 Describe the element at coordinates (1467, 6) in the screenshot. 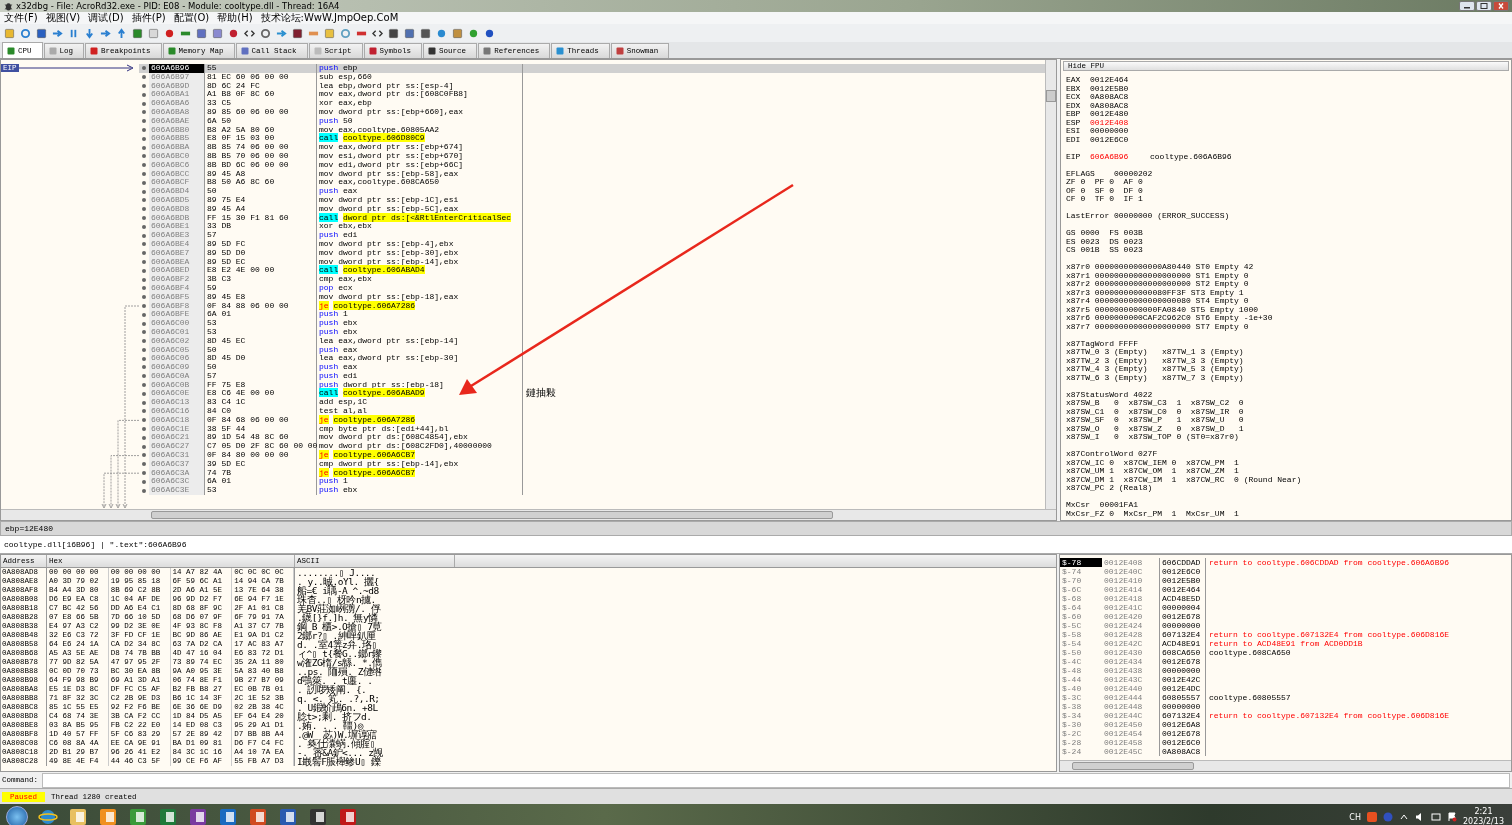

I see `minimize-button` at that location.